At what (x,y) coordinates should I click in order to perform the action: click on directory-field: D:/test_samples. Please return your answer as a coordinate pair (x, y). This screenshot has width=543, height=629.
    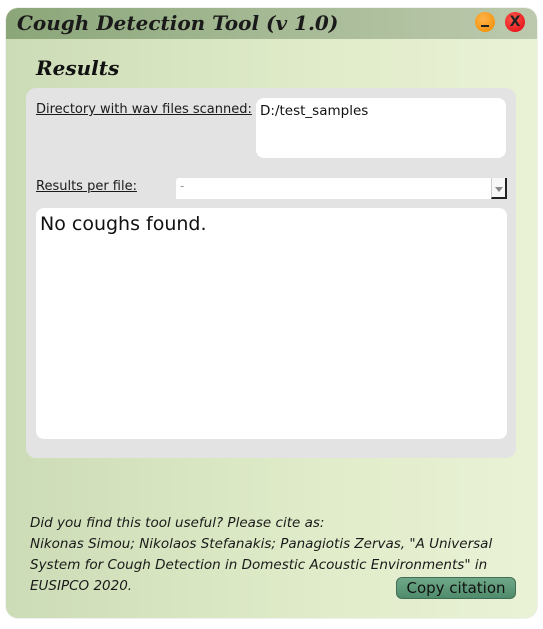
    Looking at the image, I should click on (381, 128).